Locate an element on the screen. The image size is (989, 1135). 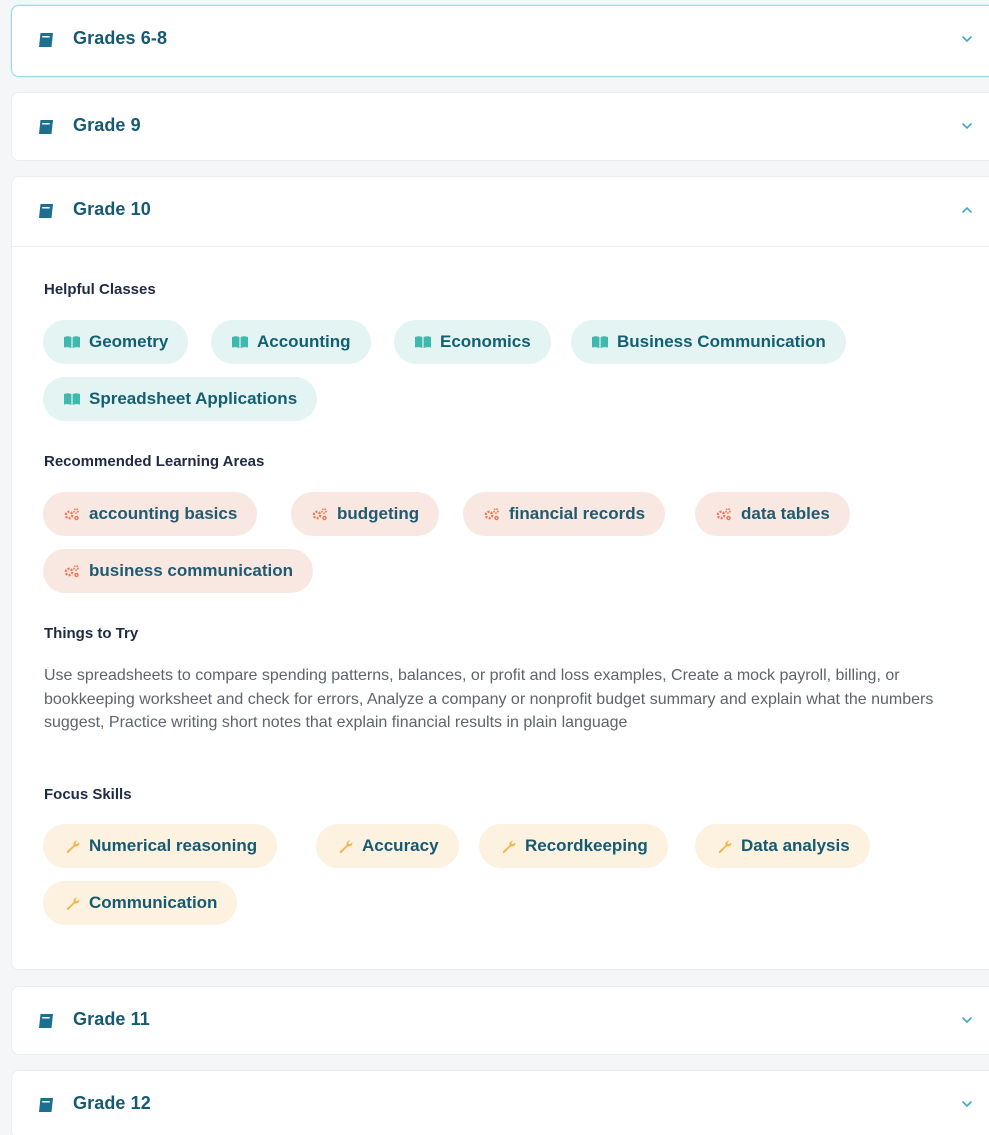
class-pill: Business Communication is located at coordinates (708, 342).